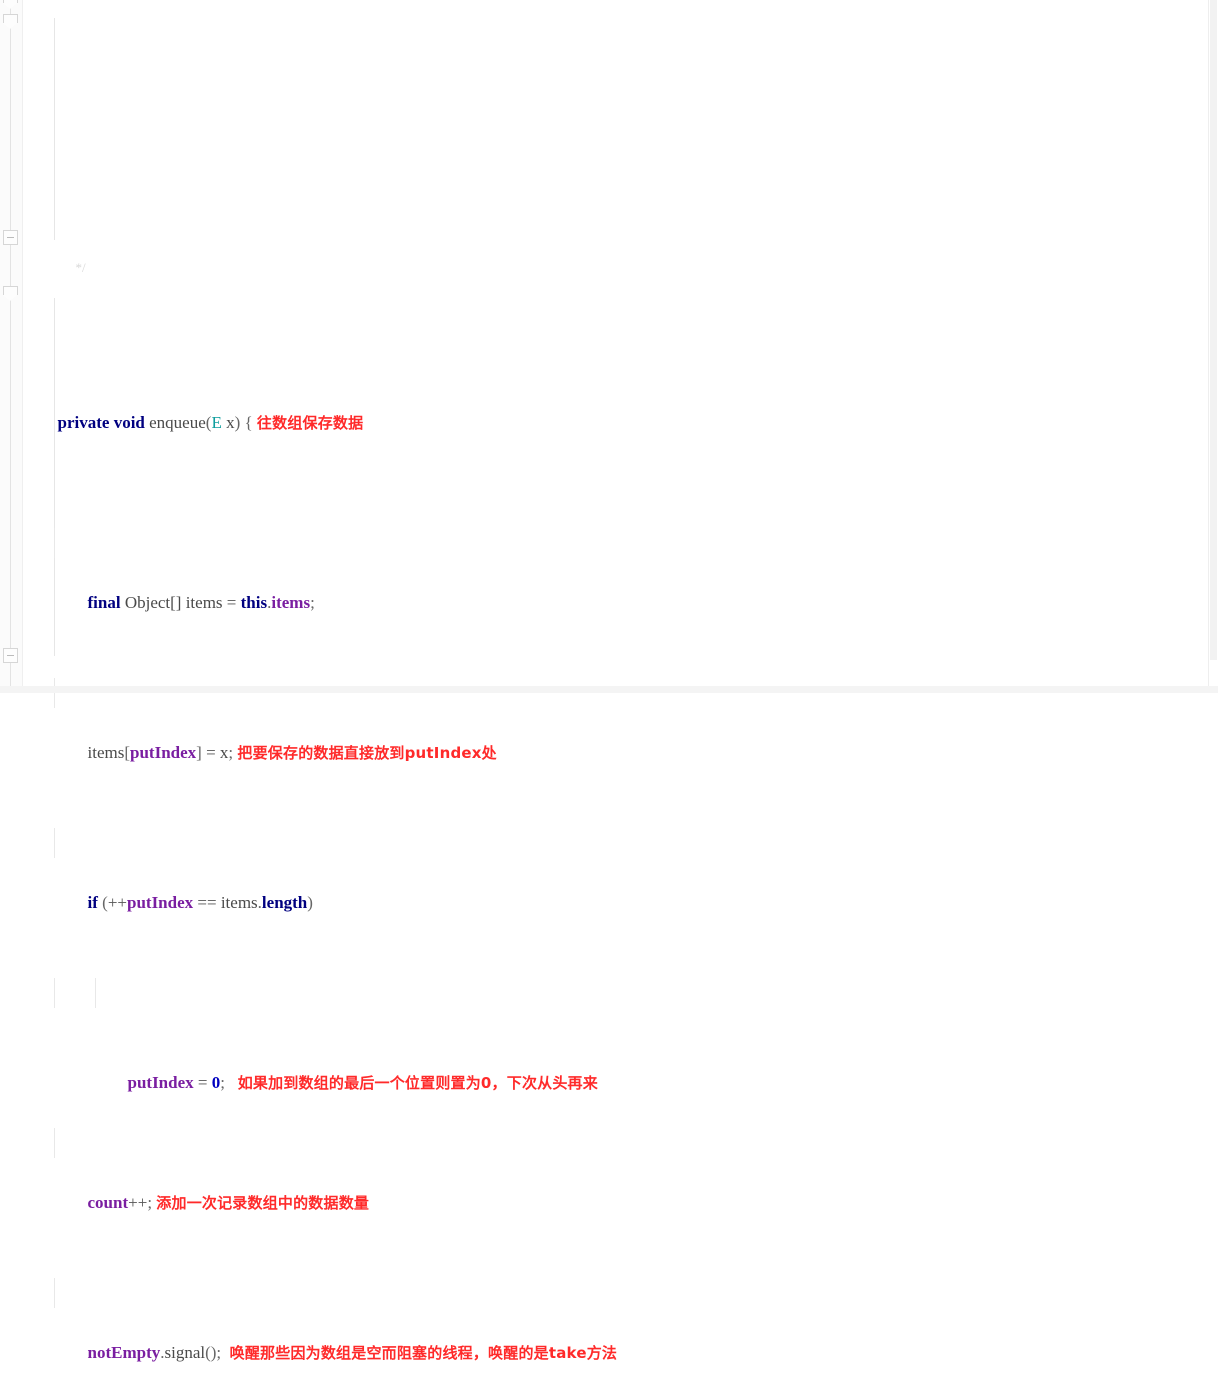 Image resolution: width=1218 pixels, height=1386 pixels. What do you see at coordinates (185, 1352) in the screenshot?
I see `method-signal: signal` at bounding box center [185, 1352].